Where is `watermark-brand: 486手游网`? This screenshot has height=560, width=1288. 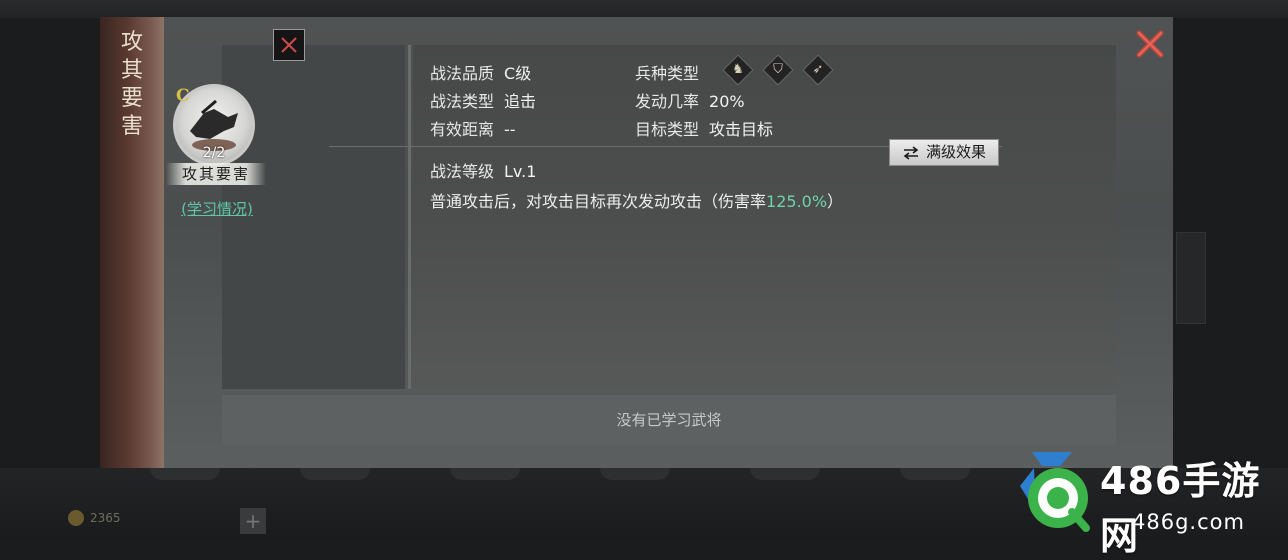 watermark-brand: 486手游网 is located at coordinates (1180, 508).